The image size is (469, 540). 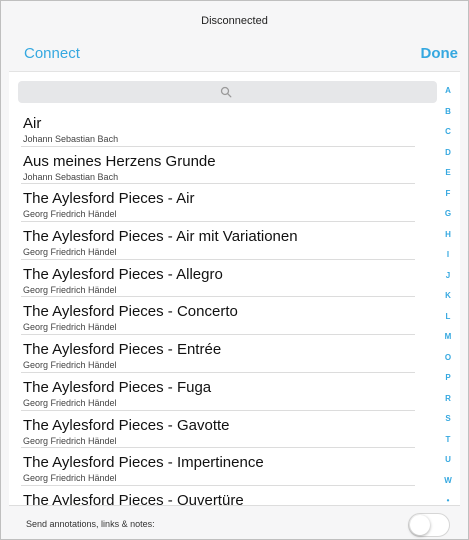 I want to click on index-letter: F, so click(x=448, y=194).